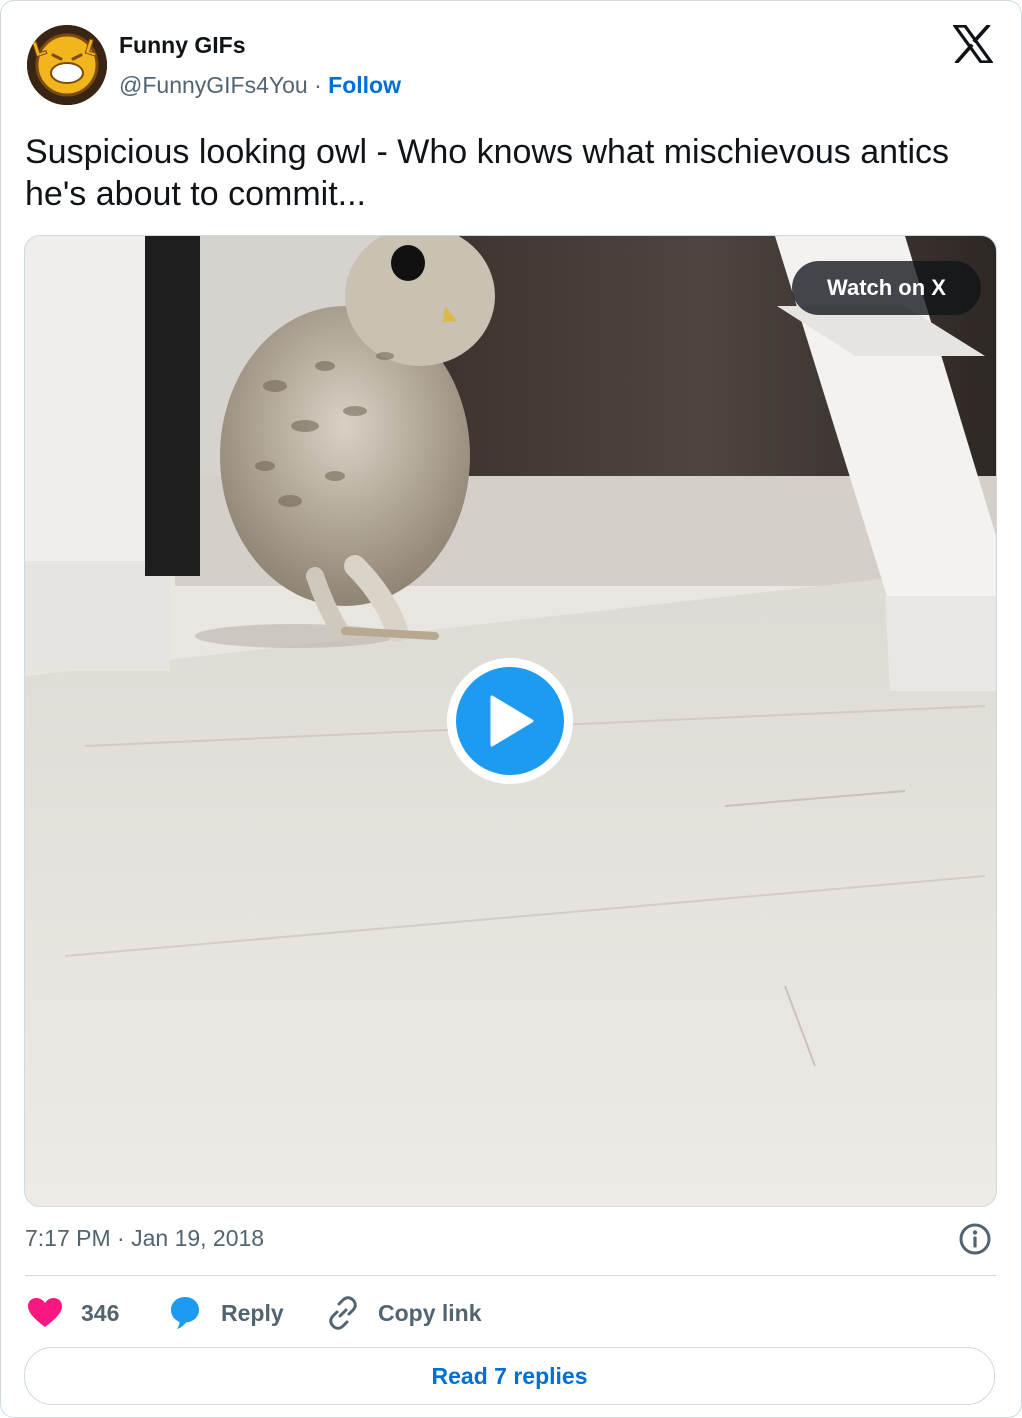 This screenshot has width=1022, height=1418. I want to click on display-name: Funny GIFs, so click(182, 45).